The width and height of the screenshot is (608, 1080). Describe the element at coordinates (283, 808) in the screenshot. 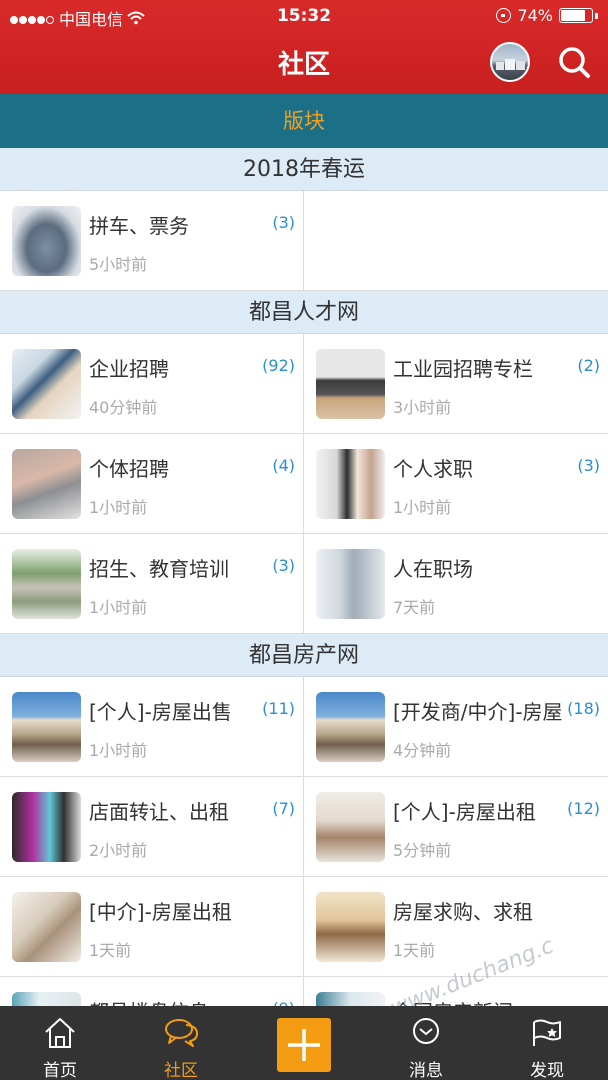

I see `forum-post-count: (7)` at that location.